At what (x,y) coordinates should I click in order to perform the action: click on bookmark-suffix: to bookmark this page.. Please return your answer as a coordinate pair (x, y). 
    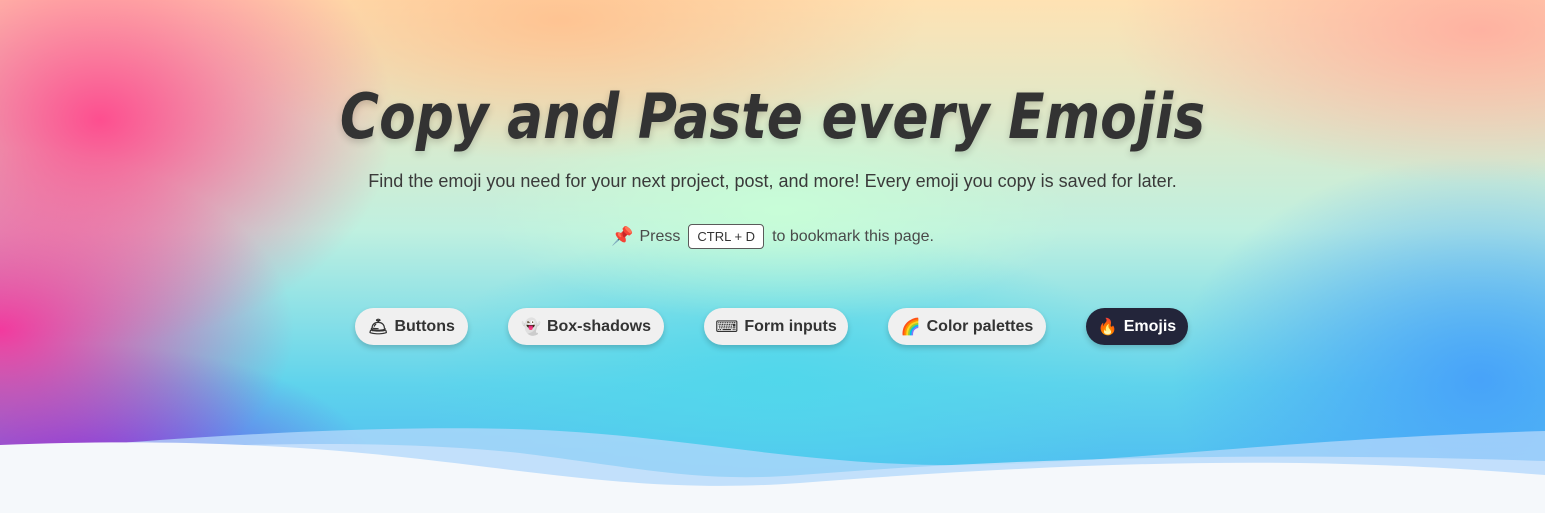
    Looking at the image, I should click on (853, 236).